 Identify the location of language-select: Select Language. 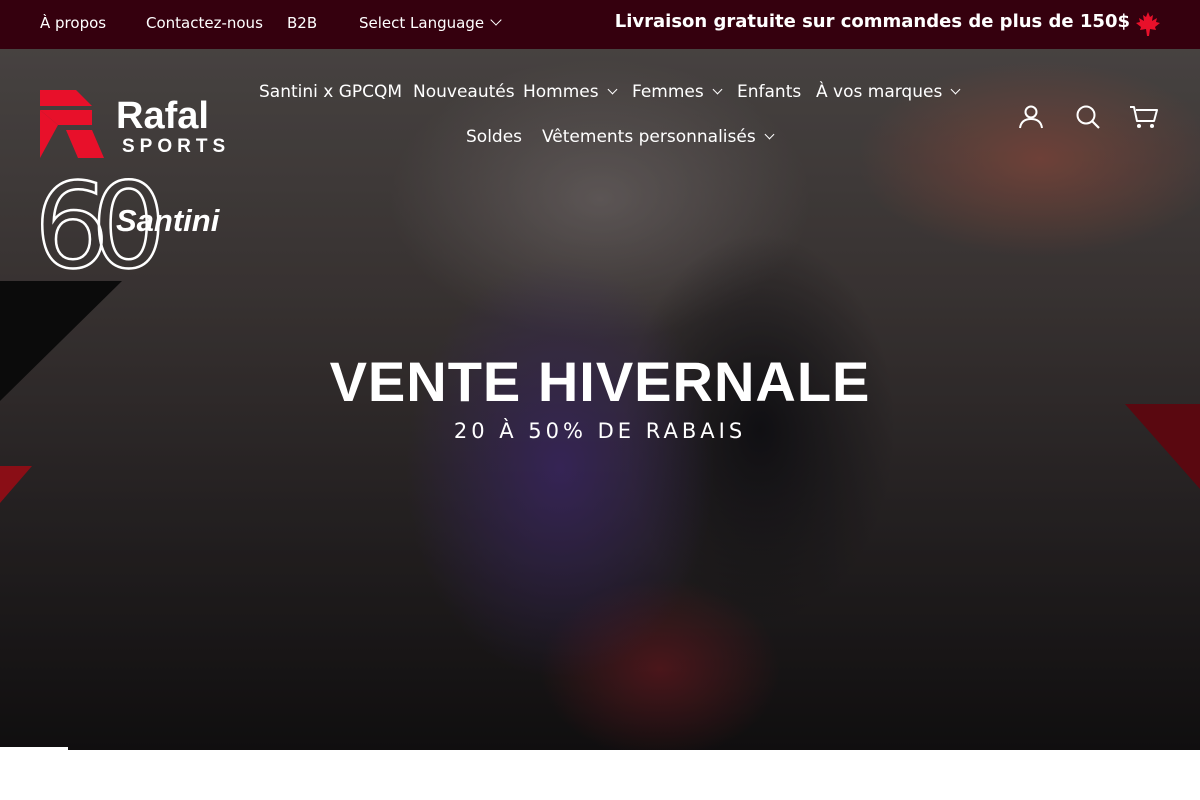
(430, 23).